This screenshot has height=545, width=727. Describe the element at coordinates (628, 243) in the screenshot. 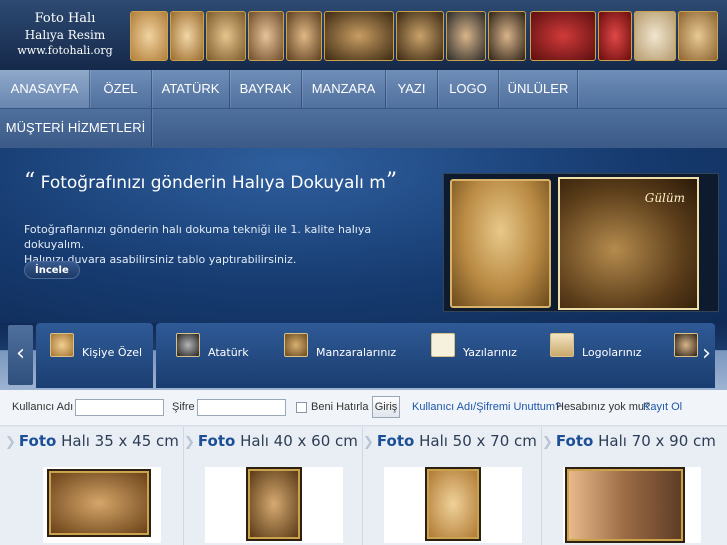

I see `hero-photo-couple: Gülüm` at that location.